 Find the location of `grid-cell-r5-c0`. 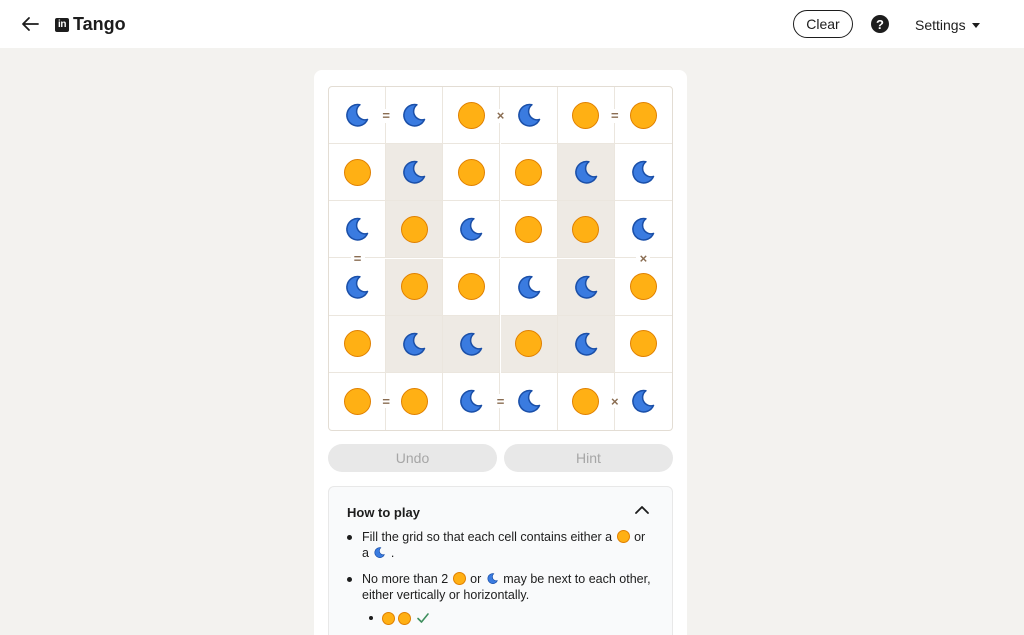

grid-cell-r5-c0 is located at coordinates (358, 401).